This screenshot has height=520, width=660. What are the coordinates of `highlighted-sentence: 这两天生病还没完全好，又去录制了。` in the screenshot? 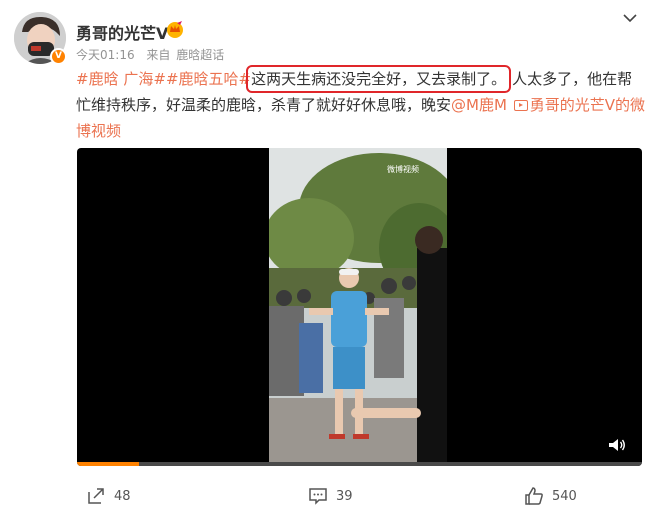 It's located at (379, 79).